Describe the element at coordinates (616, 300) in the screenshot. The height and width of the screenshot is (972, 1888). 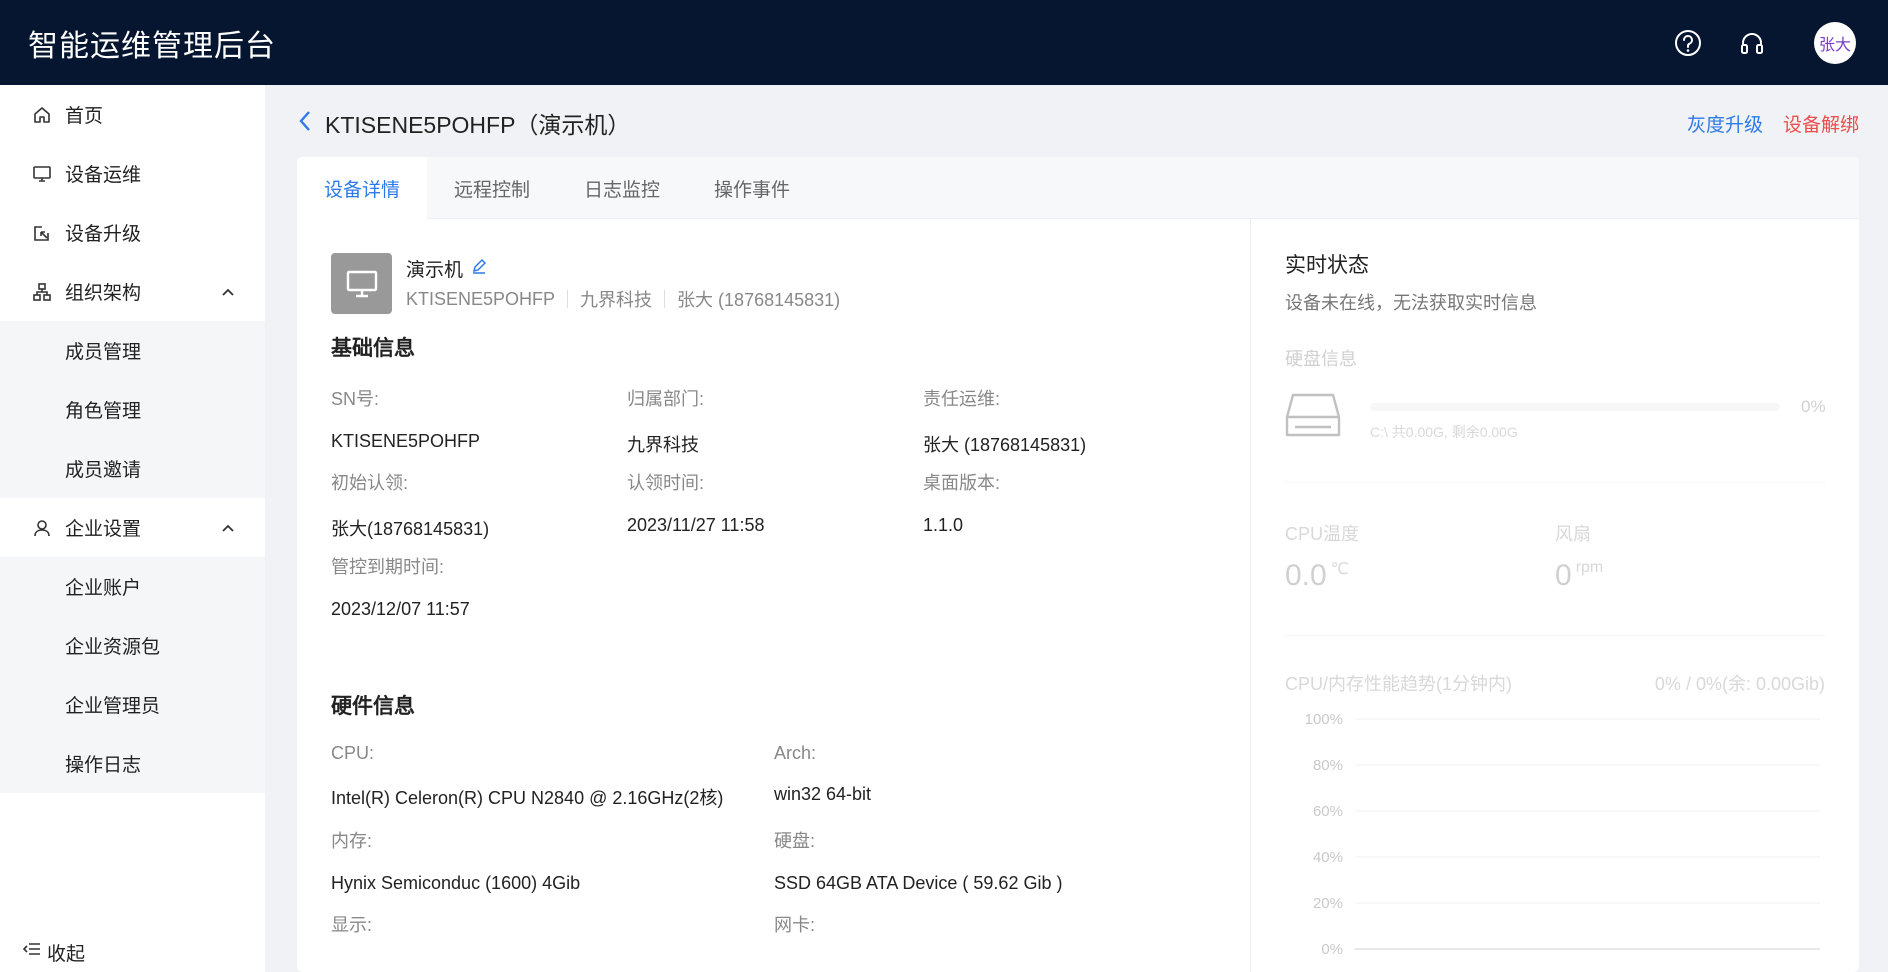
I see `device-department: 九界科技` at that location.